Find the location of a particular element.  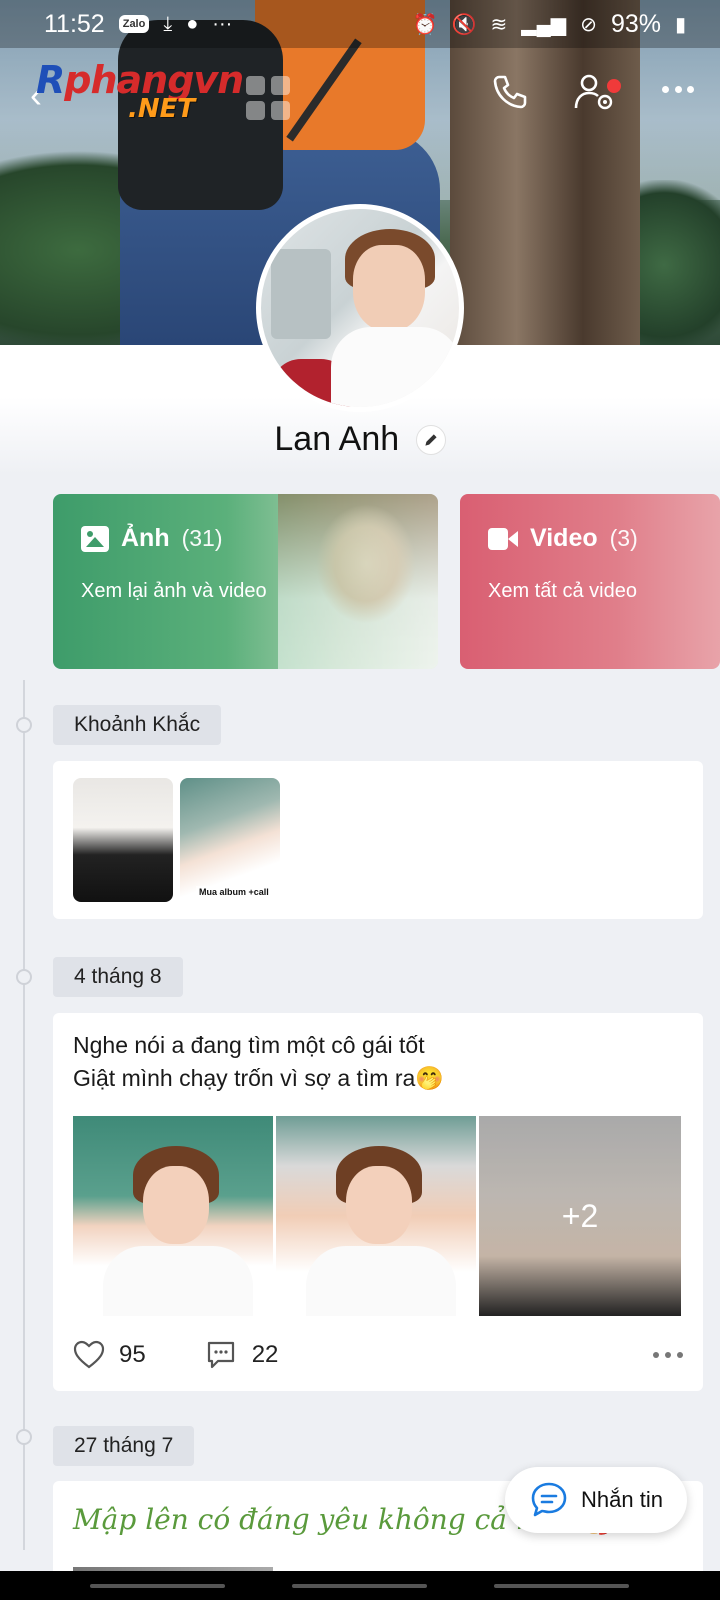

nav-recents is located at coordinates (157, 1586).